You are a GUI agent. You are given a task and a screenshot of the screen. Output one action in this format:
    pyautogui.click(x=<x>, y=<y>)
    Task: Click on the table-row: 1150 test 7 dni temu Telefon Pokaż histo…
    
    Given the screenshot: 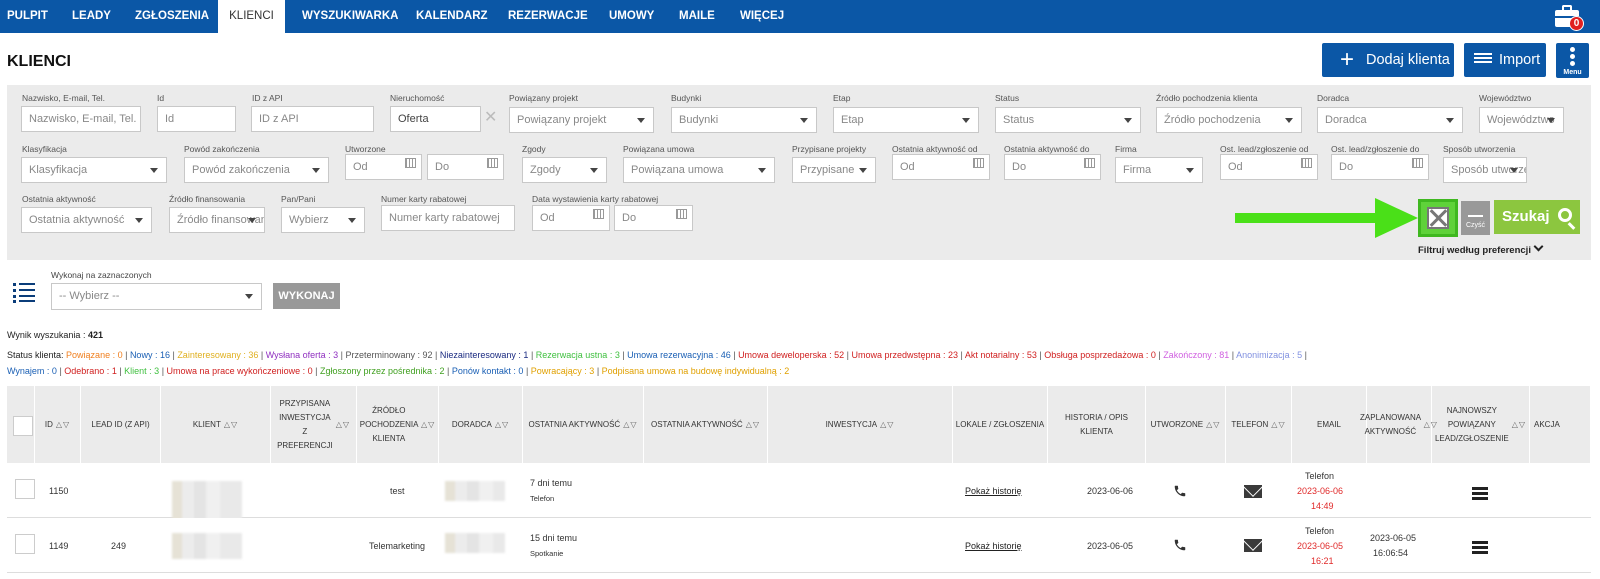 What is the action you would take?
    pyautogui.click(x=799, y=492)
    